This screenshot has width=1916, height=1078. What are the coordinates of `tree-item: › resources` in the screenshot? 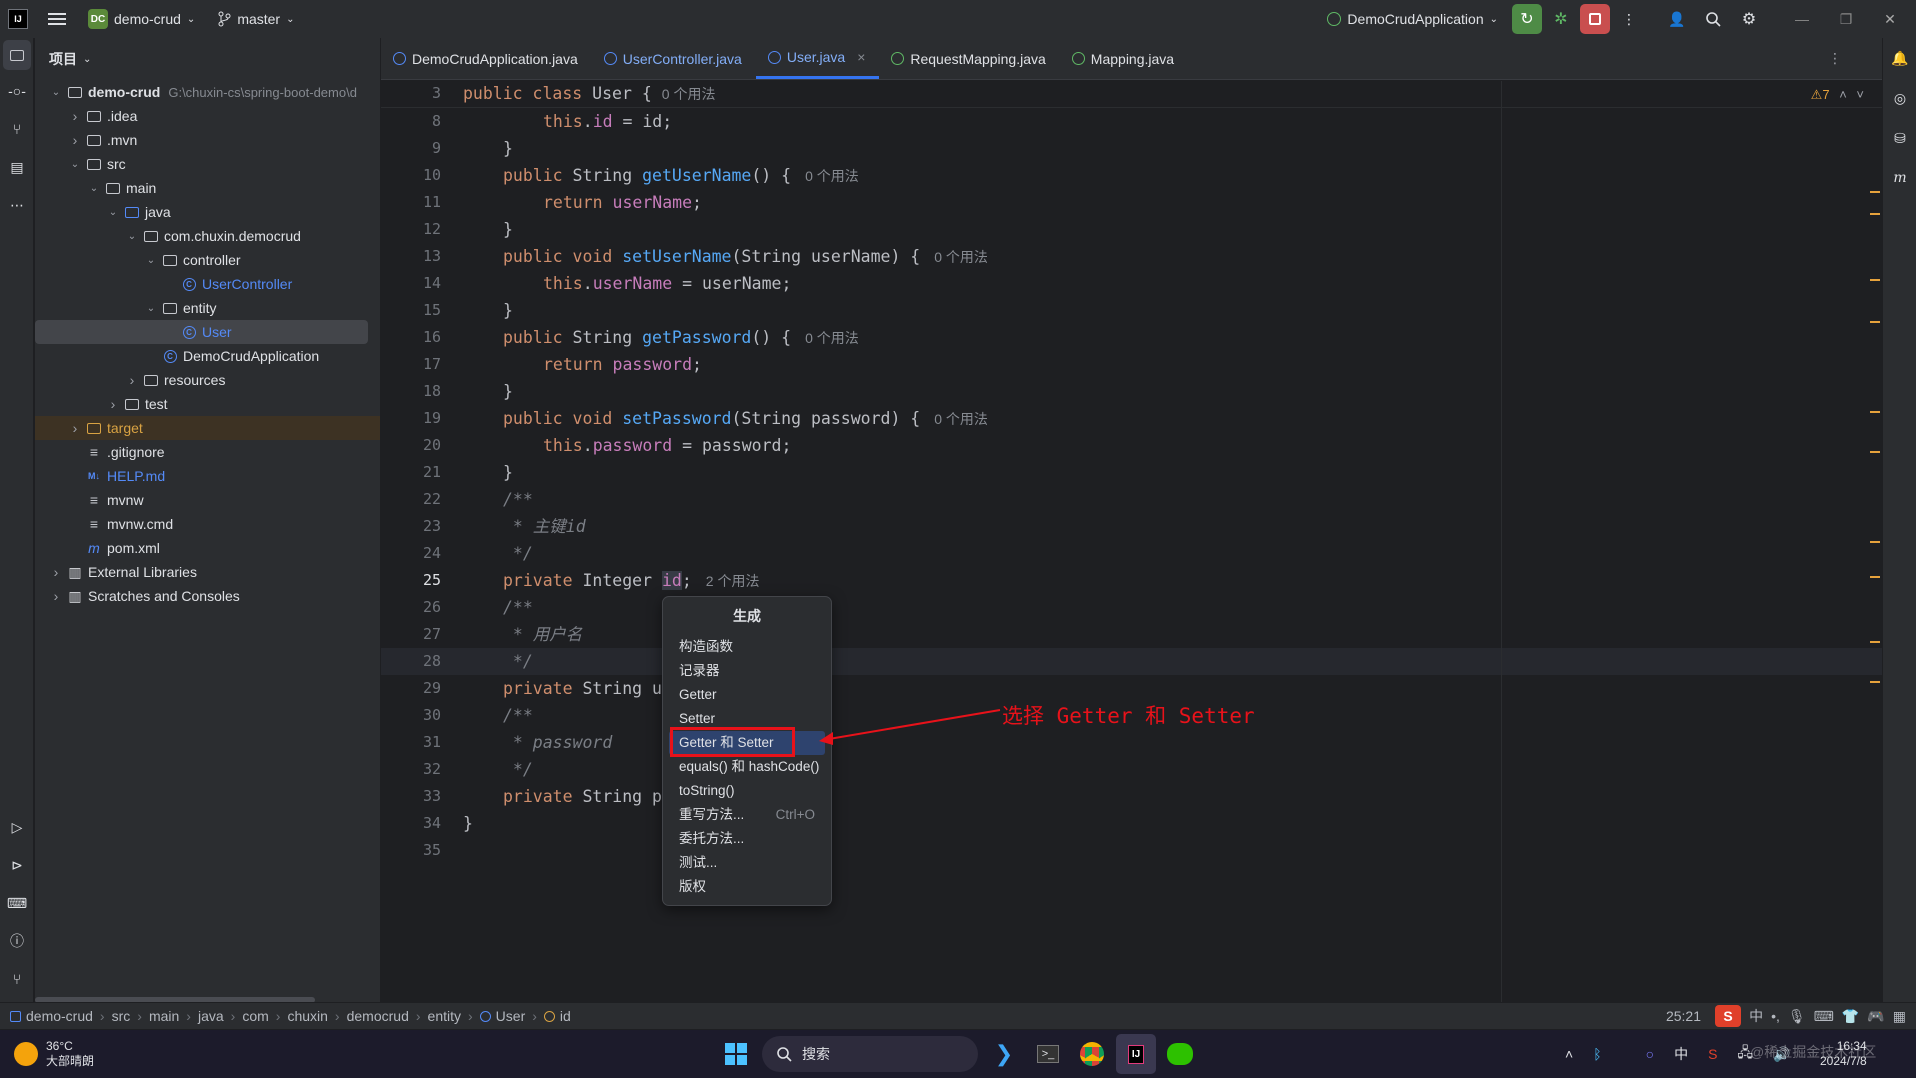 It's located at (175, 380).